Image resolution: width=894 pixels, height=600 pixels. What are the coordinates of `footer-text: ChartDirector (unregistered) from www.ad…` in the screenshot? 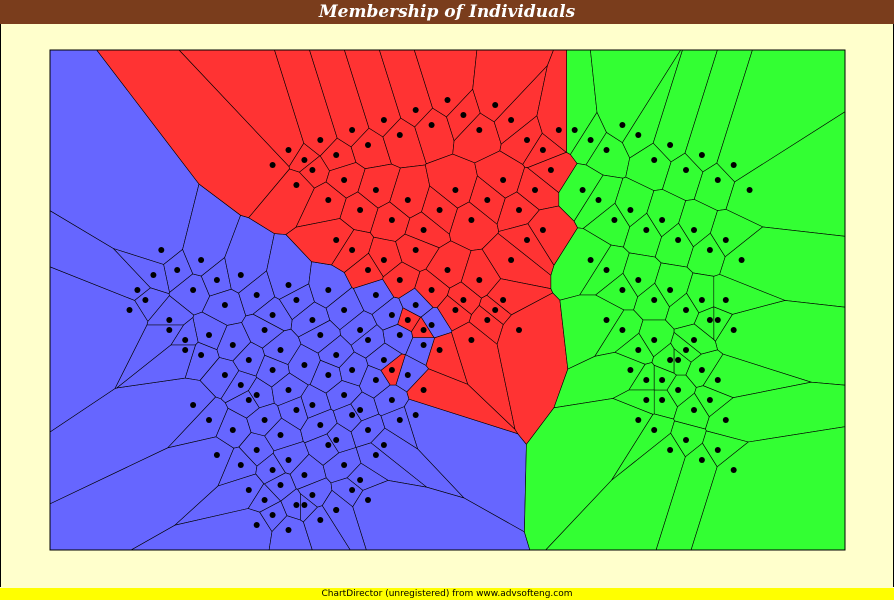 It's located at (447, 594).